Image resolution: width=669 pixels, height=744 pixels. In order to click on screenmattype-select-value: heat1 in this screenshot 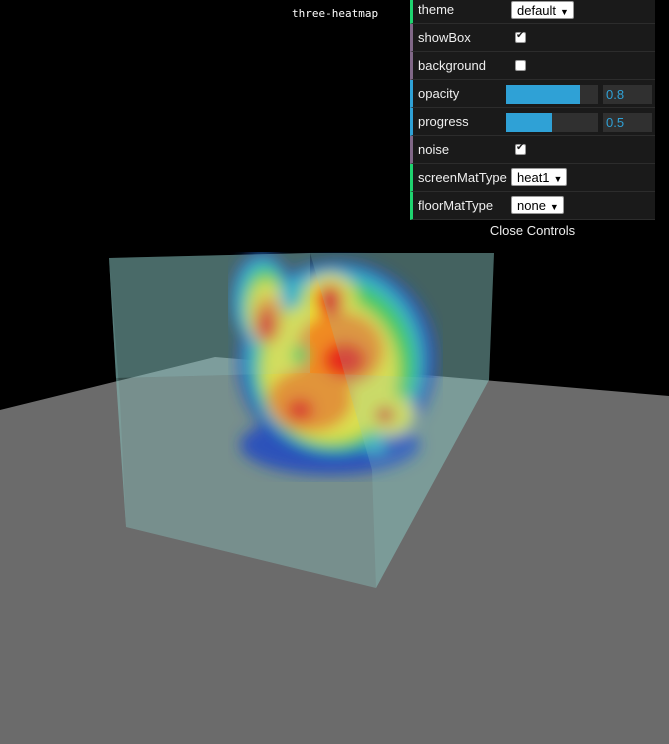, I will do `click(533, 177)`.